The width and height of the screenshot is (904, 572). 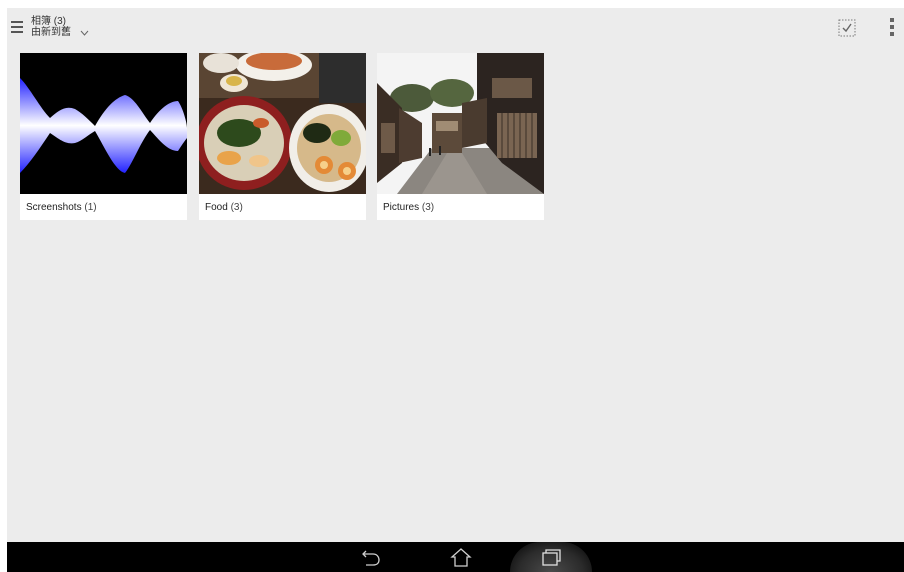 I want to click on album-sort-dropdown: 相簿 (3) 由新到舊, so click(x=51, y=27).